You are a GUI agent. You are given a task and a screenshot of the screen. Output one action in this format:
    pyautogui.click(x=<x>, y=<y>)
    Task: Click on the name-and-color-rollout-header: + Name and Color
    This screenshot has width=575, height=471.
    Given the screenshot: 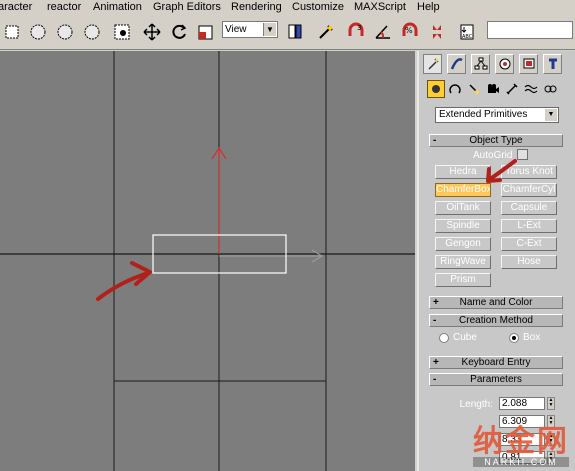 What is the action you would take?
    pyautogui.click(x=496, y=302)
    